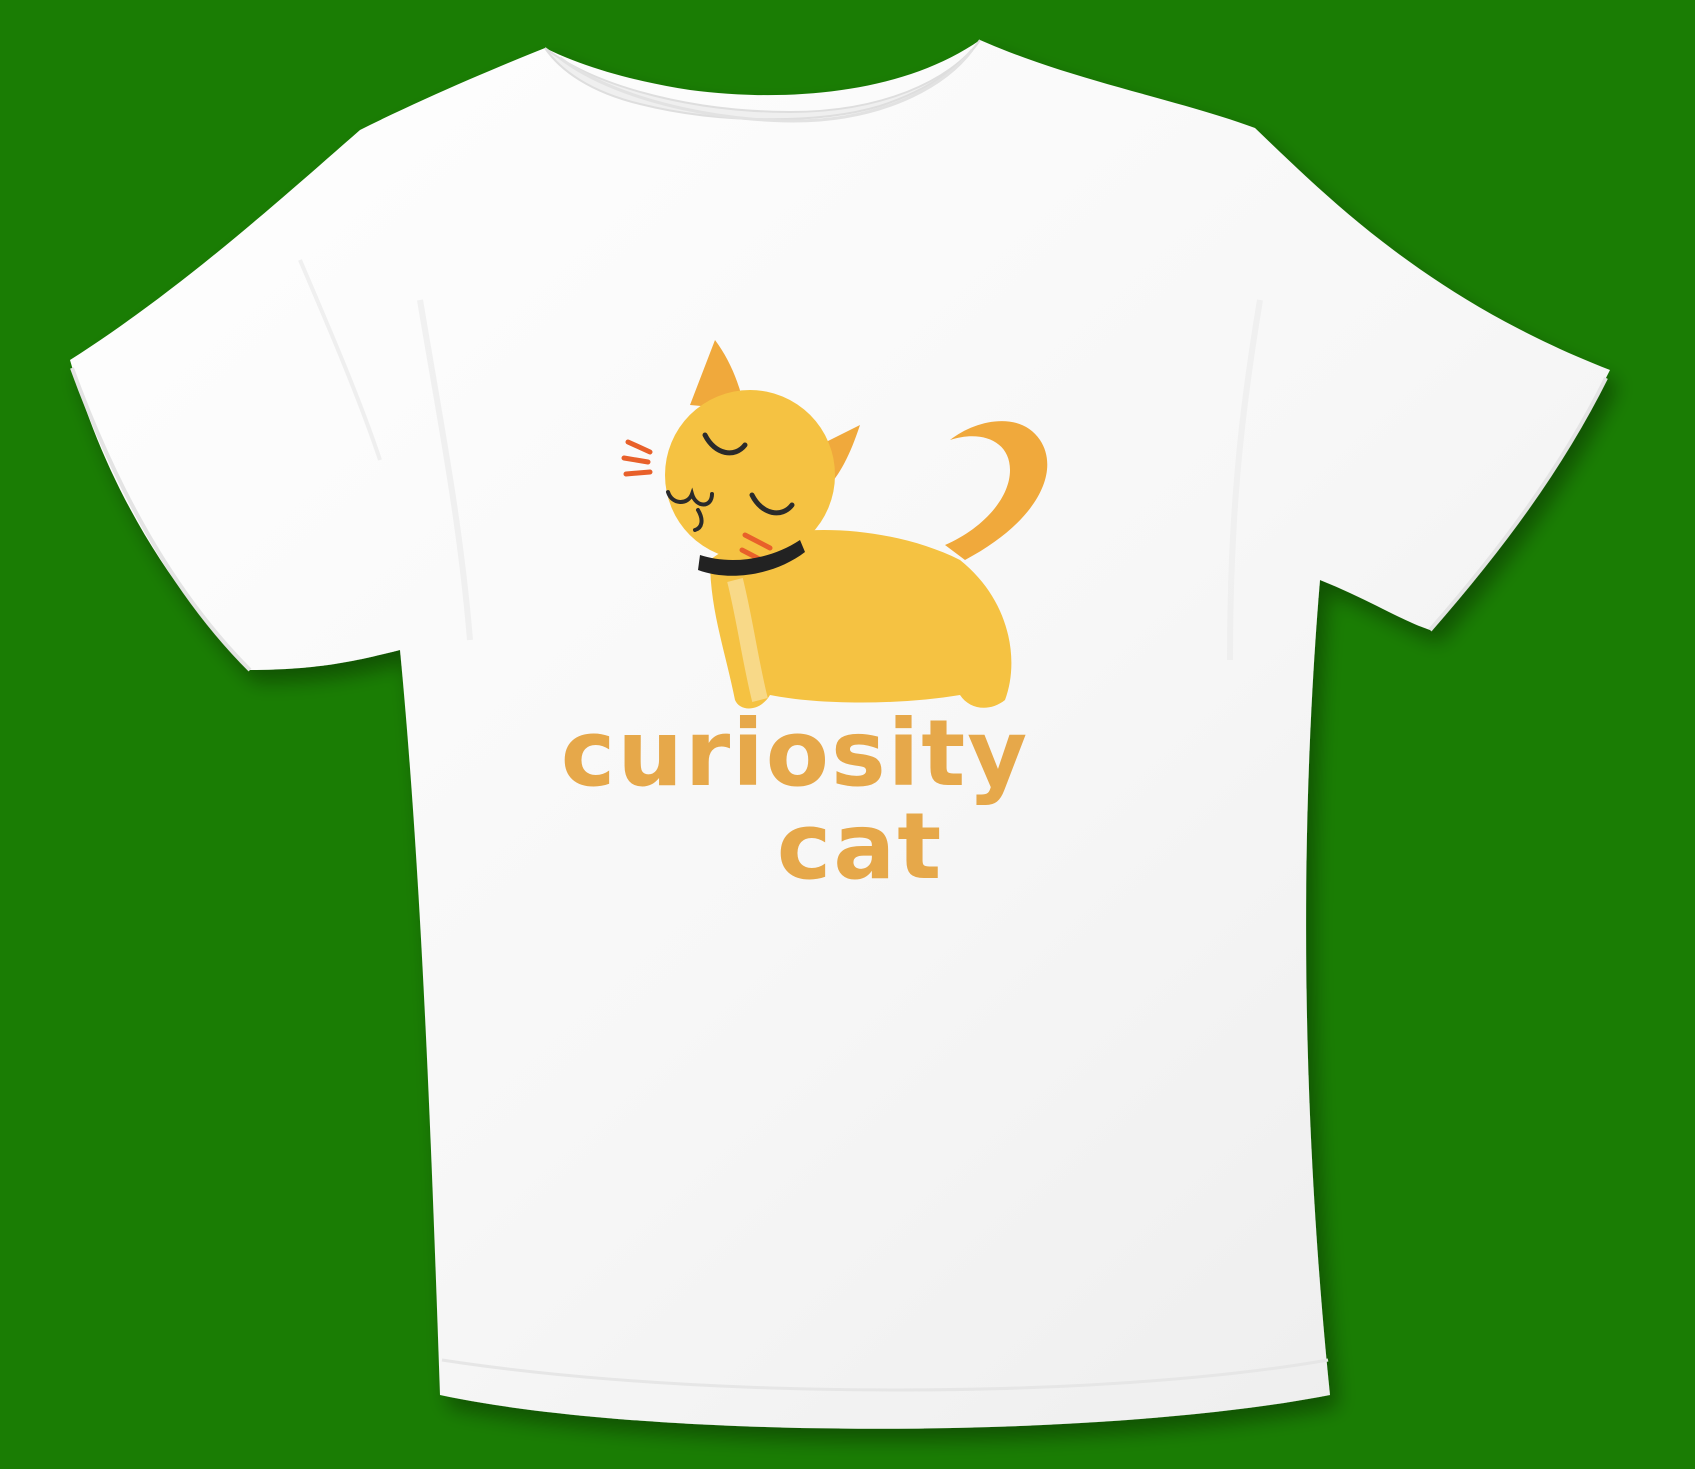  I want to click on print-line-2: cat, so click(860, 846).